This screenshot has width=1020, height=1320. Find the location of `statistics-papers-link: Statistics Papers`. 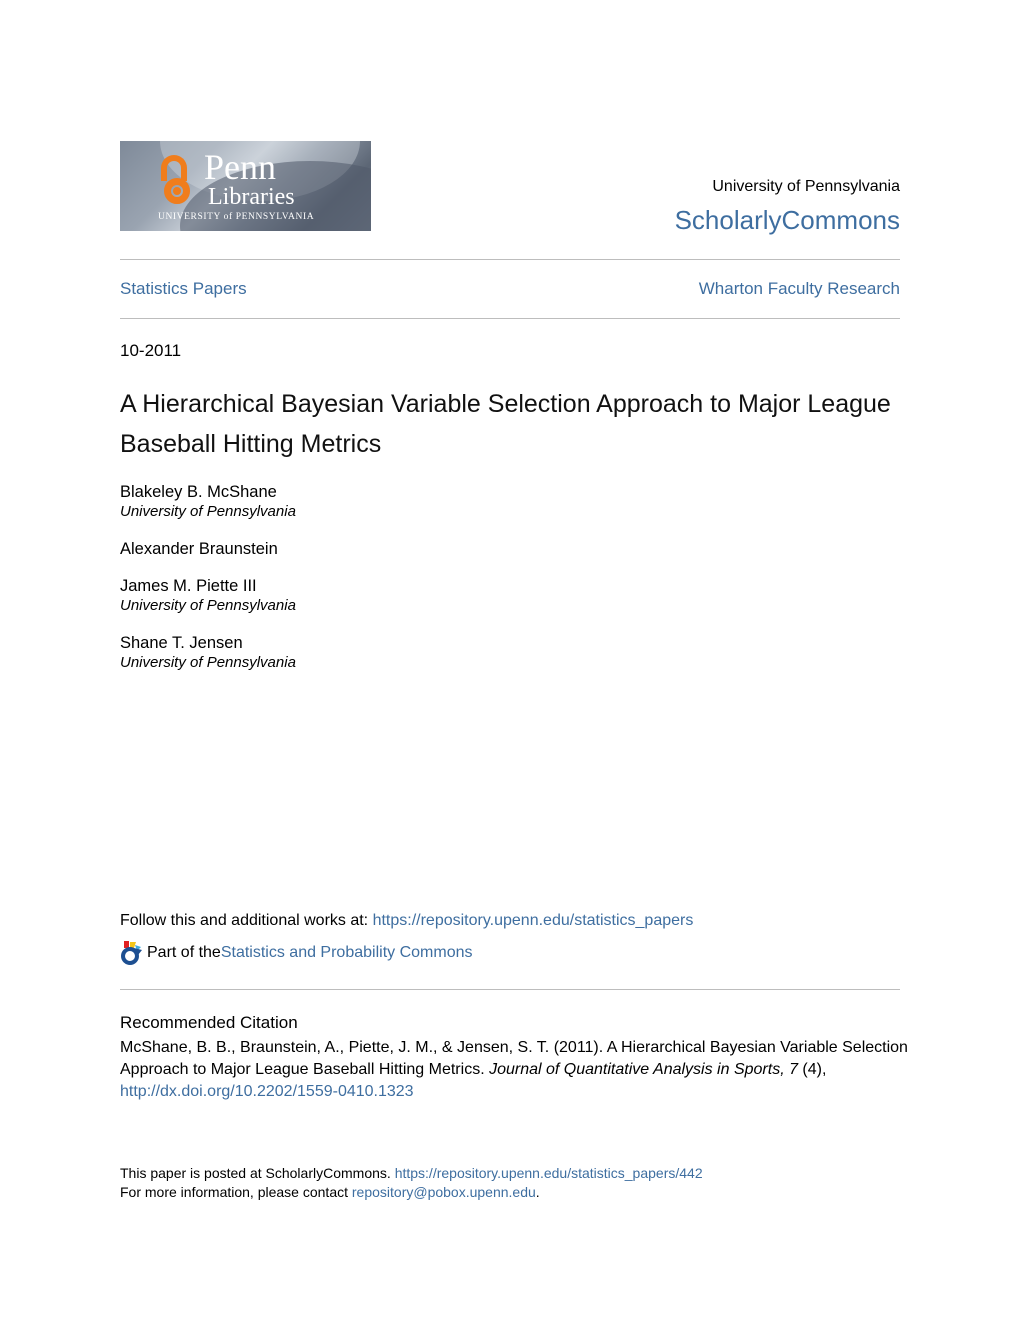

statistics-papers-link: Statistics Papers is located at coordinates (183, 289).